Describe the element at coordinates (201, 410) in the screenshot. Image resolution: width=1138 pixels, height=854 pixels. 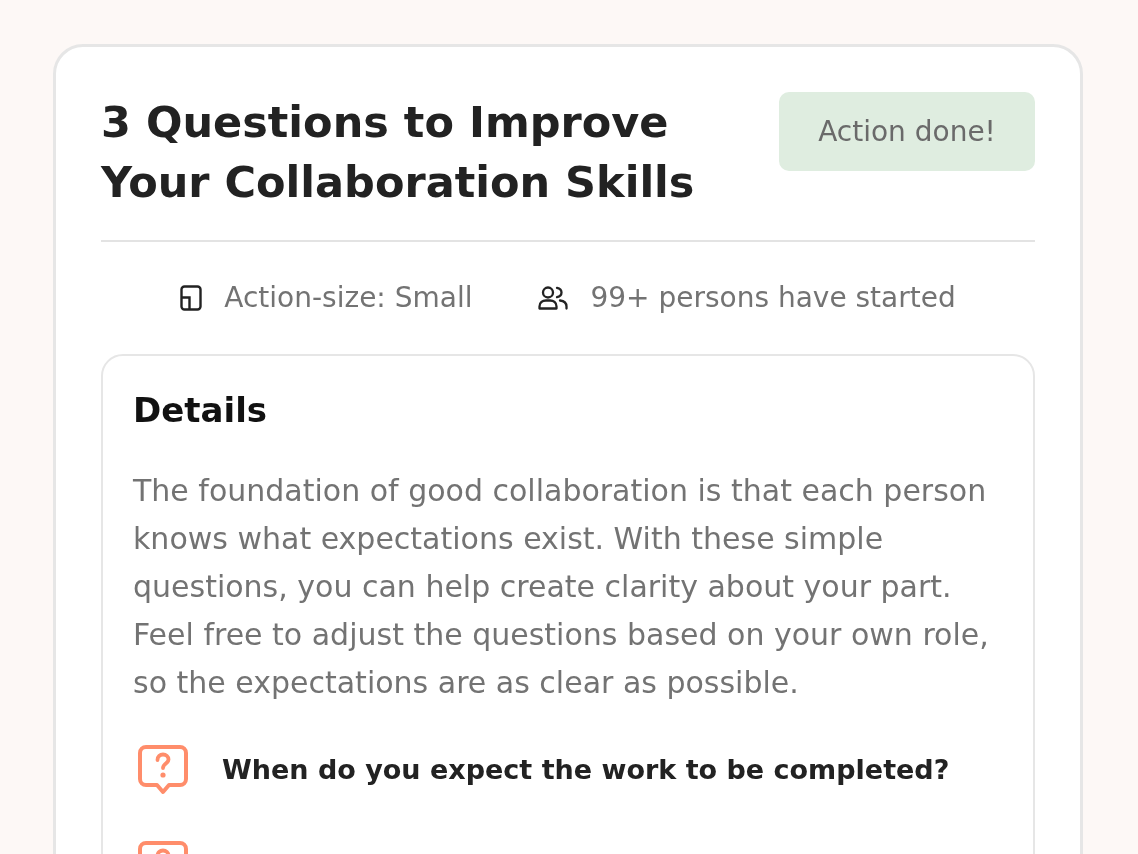
I see `details-heading: Details` at that location.